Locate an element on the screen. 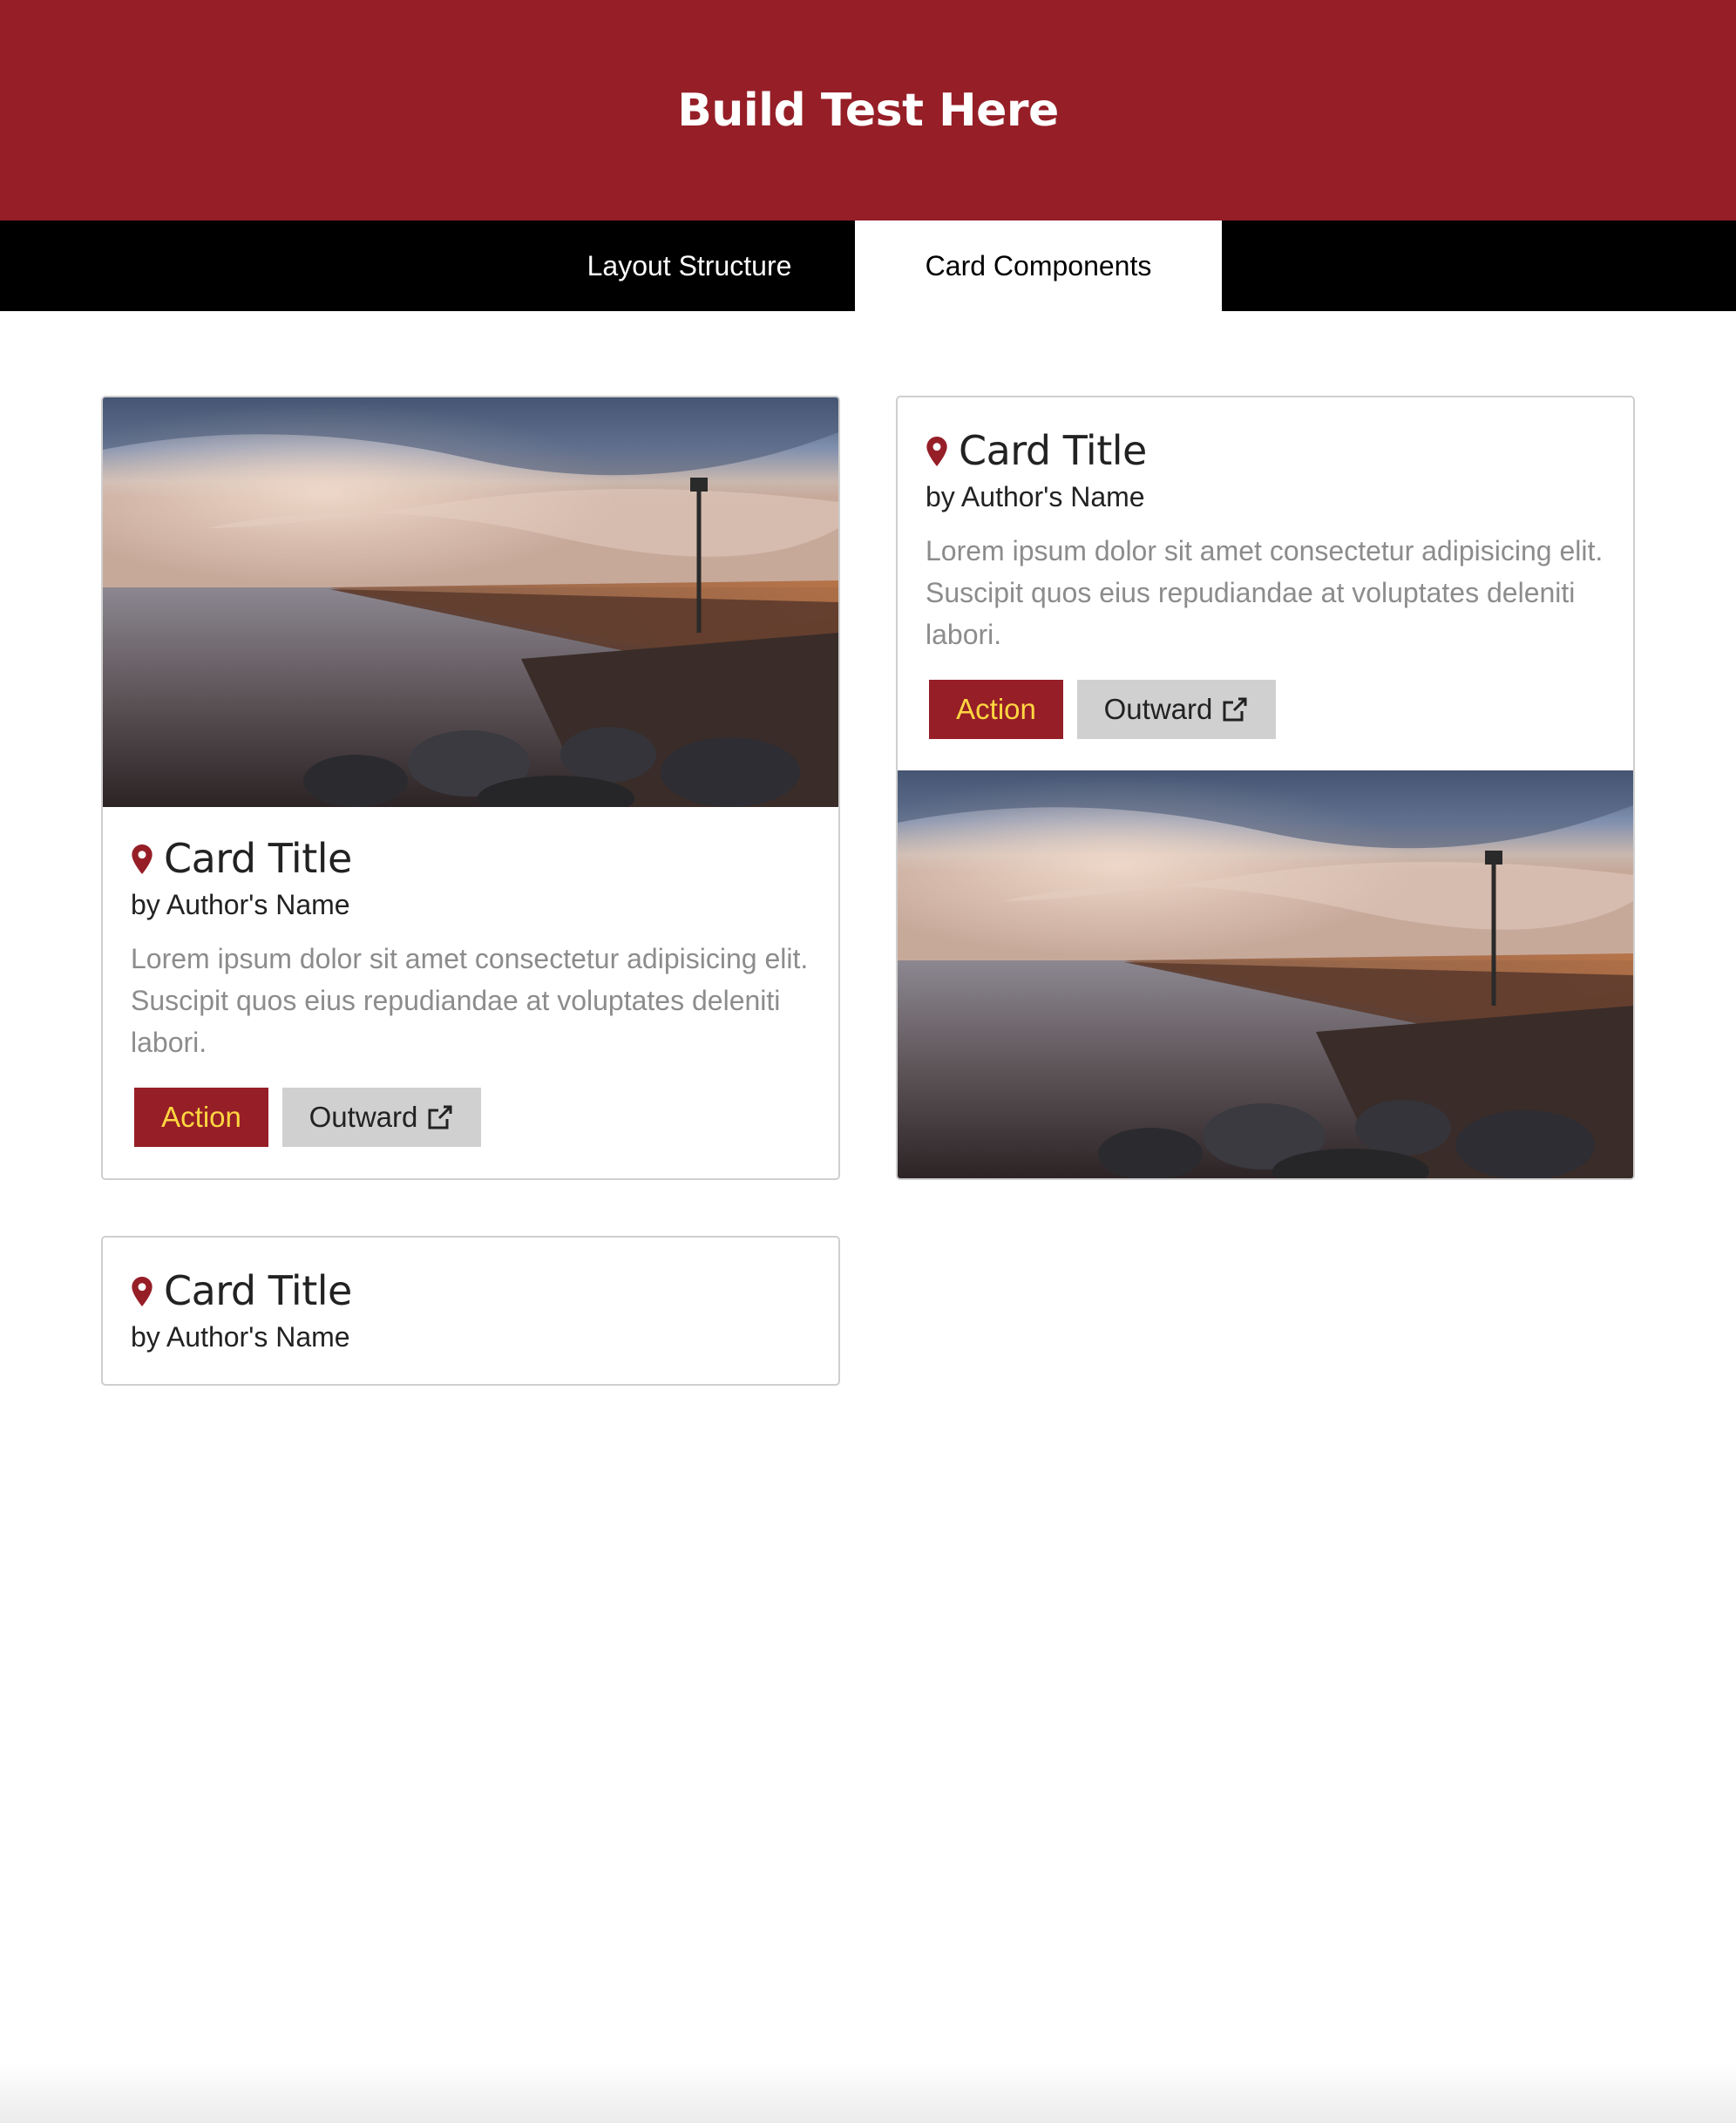 The image size is (1736, 2123). tab-layout-structure: Layout Structure is located at coordinates (689, 265).